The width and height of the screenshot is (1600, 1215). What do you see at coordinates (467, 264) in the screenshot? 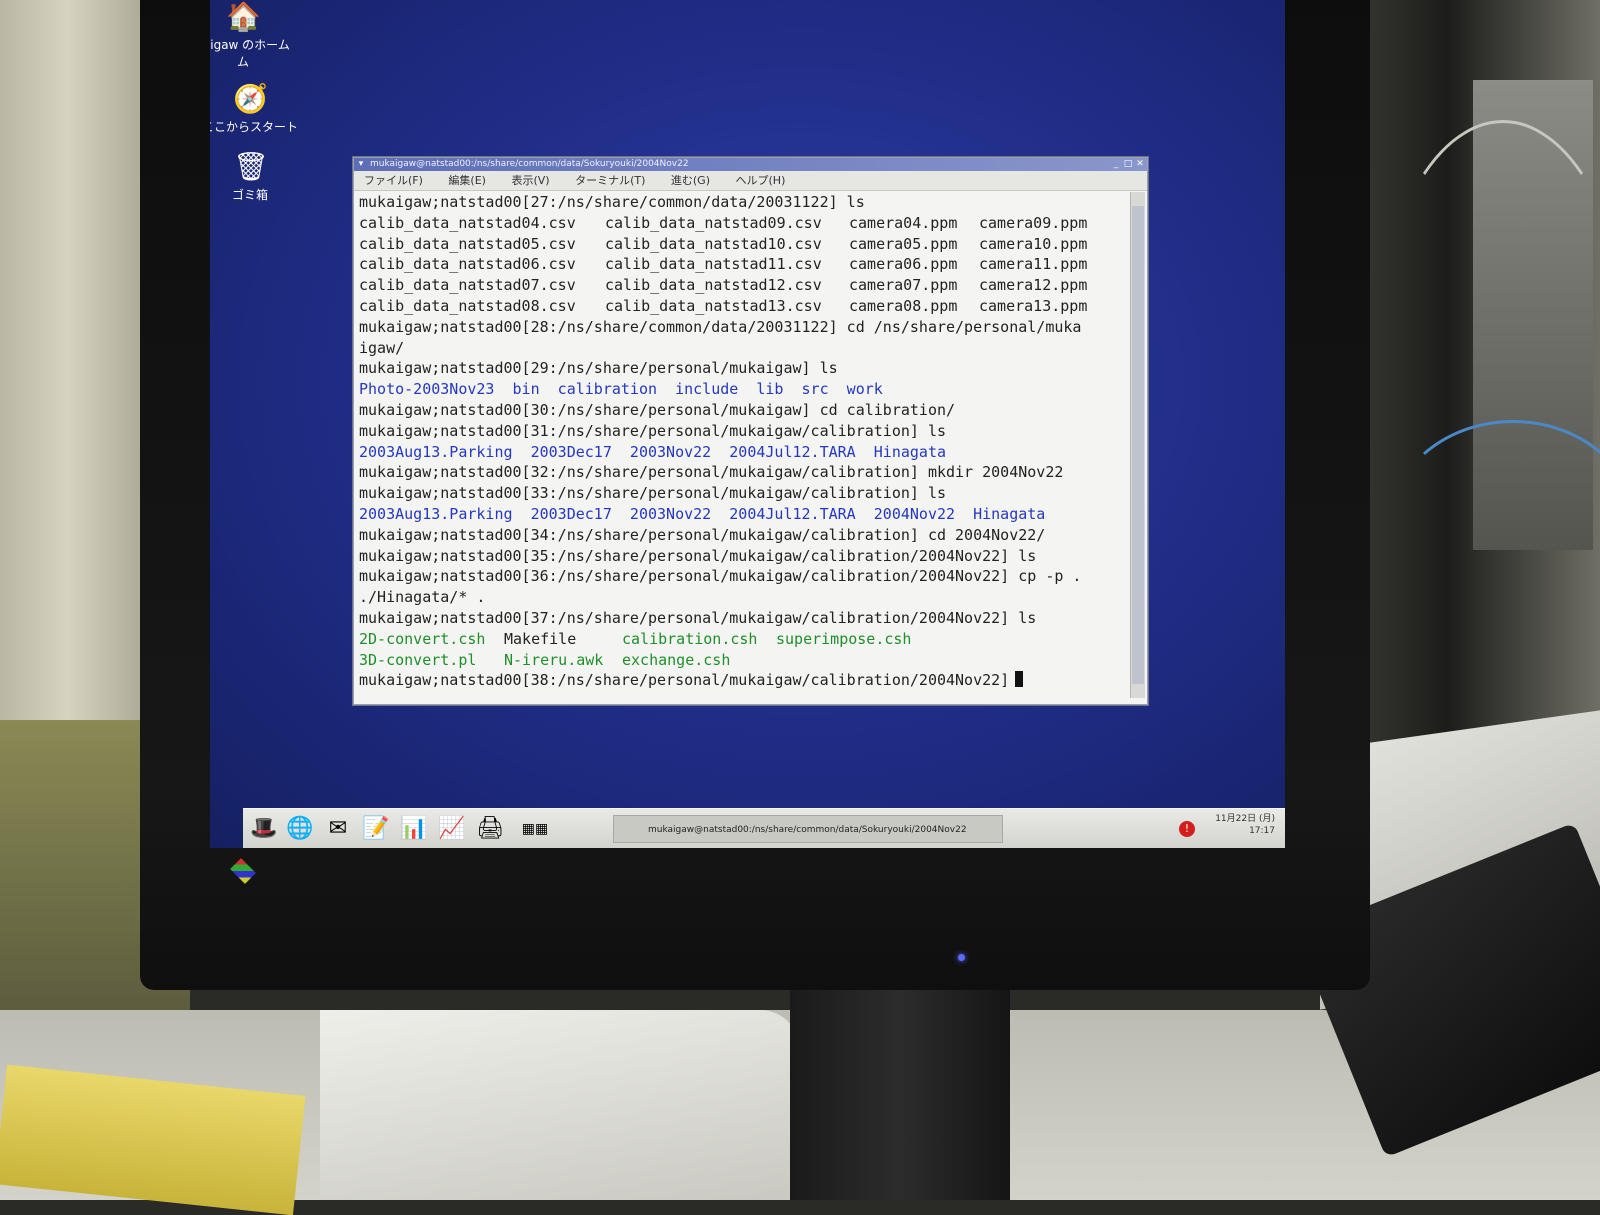
I see `terminal-file-entry: calib_data_natstad06.csv` at bounding box center [467, 264].